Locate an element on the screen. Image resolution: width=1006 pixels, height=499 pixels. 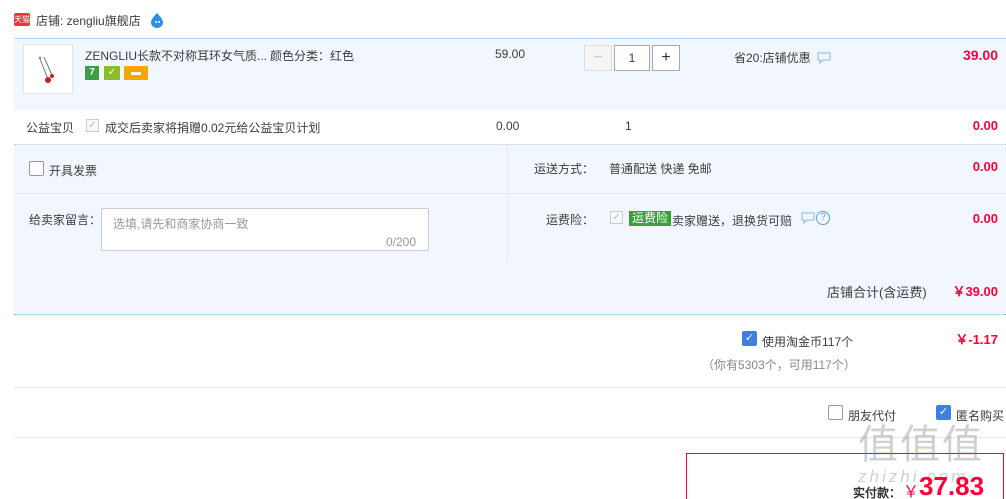
taojinbi-discount: ￥-1.17 is located at coordinates (976, 339).